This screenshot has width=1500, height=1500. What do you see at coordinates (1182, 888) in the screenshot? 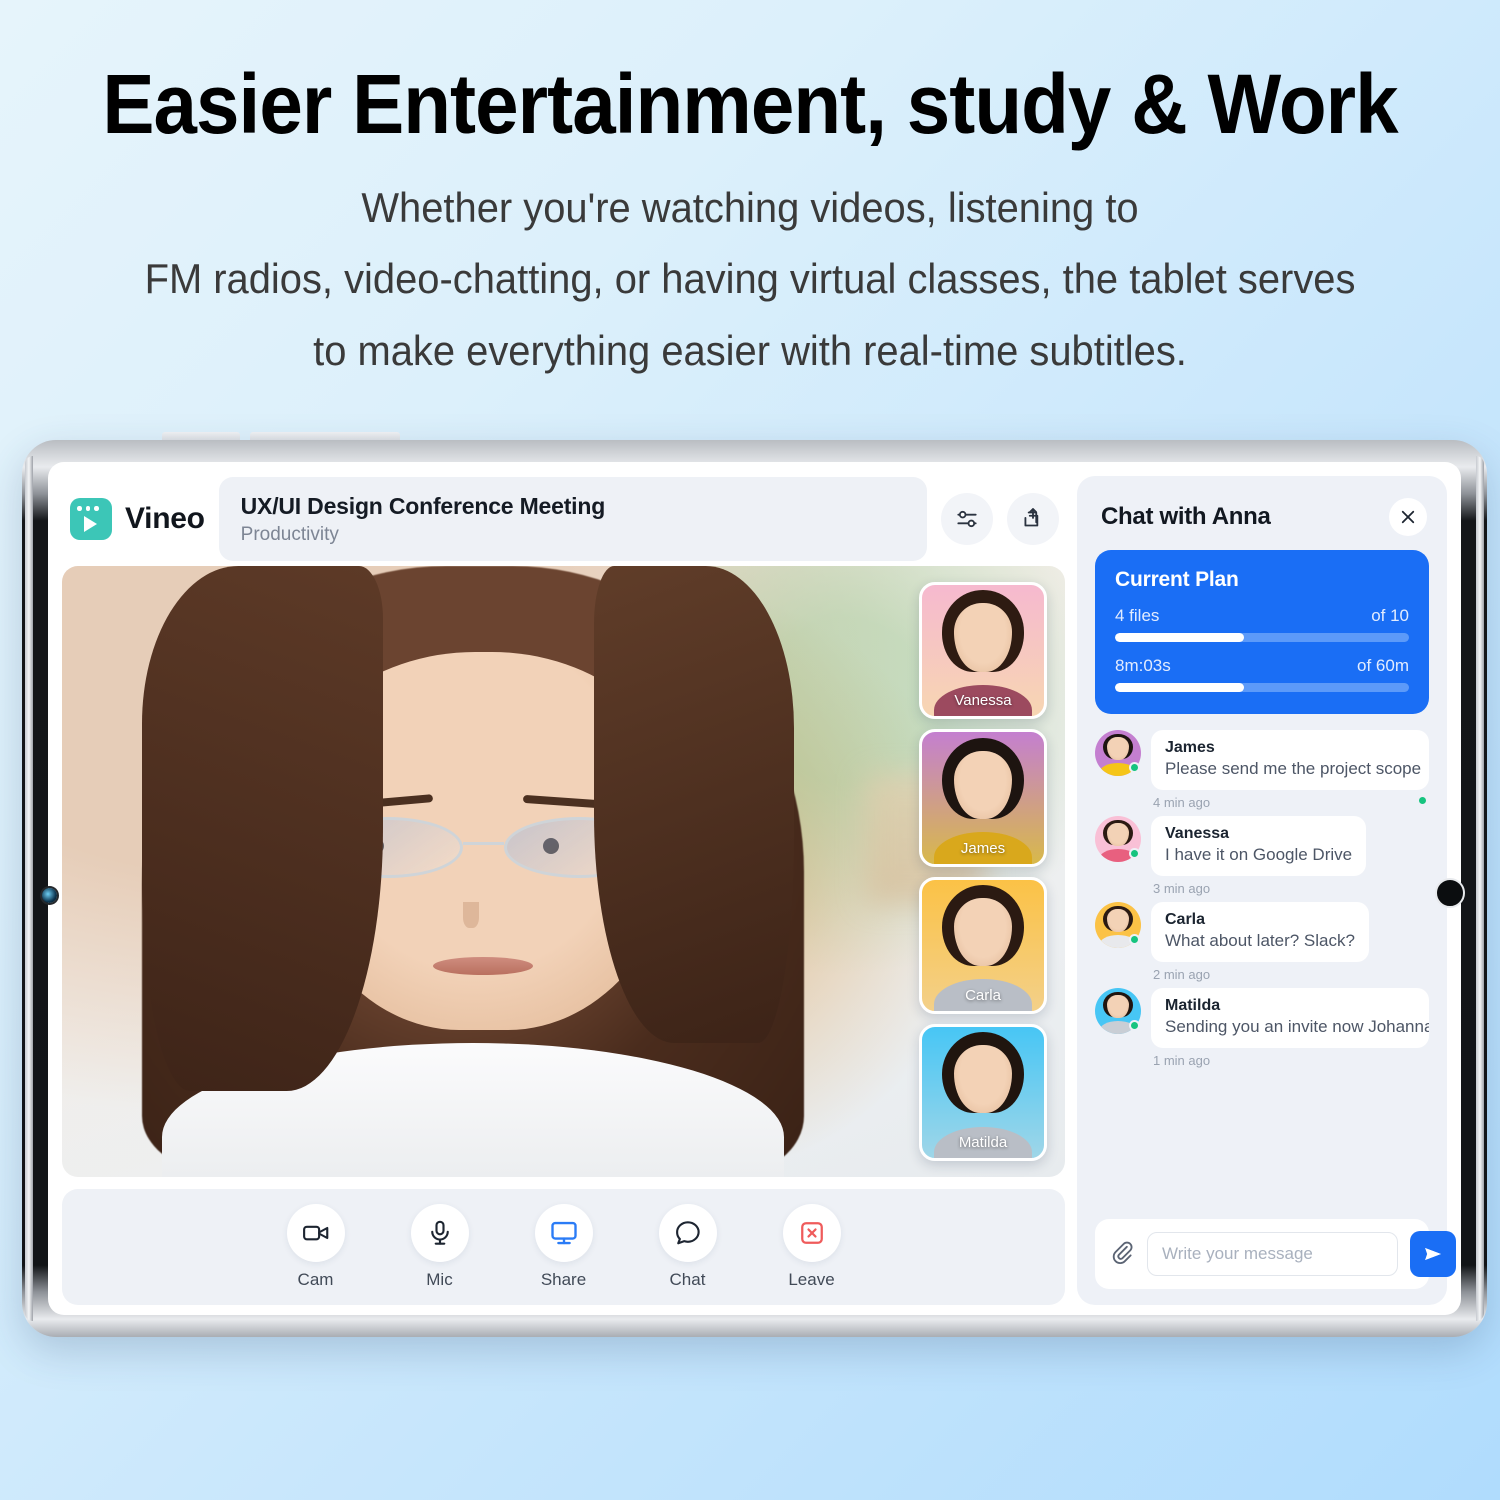
I see `message-timestamp: 3 min ago` at bounding box center [1182, 888].